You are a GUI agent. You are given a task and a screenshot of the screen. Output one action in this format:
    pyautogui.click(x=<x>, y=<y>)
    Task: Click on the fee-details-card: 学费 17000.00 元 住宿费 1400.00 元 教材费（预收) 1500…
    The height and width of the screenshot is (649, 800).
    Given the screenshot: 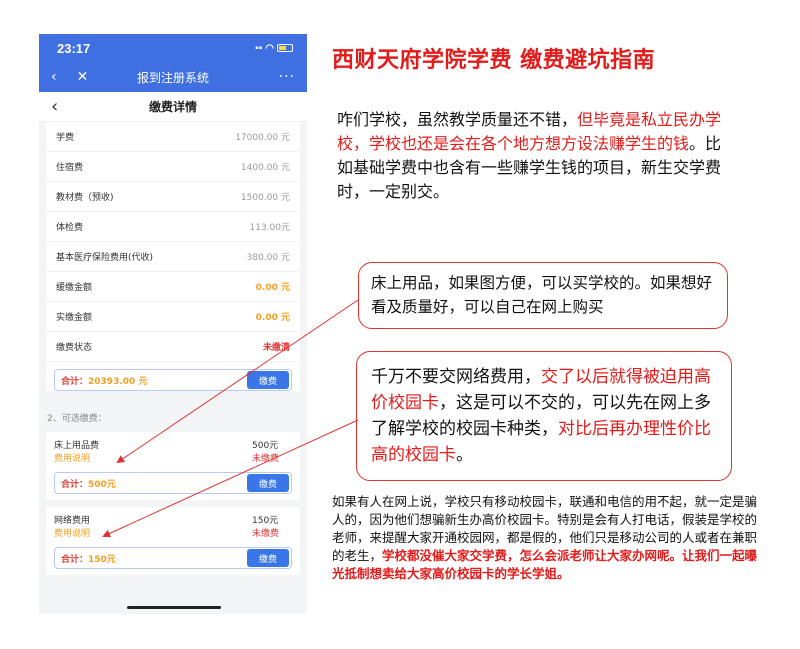 What is the action you would take?
    pyautogui.click(x=173, y=256)
    